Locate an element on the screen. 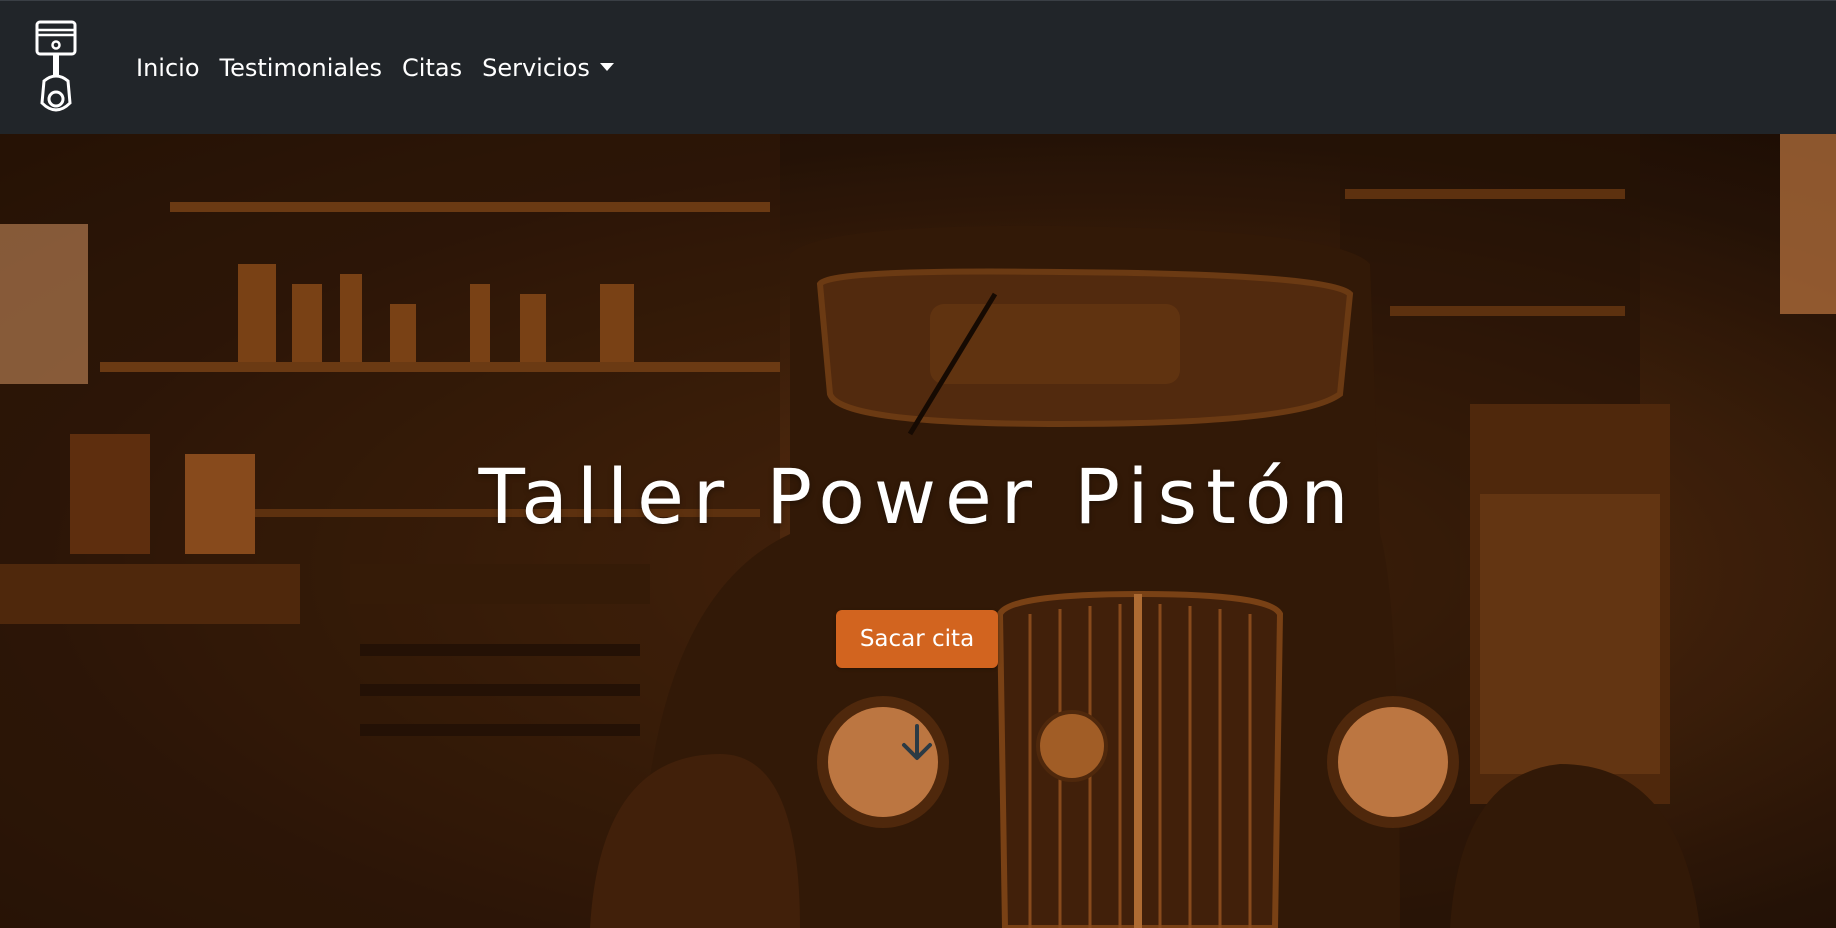 The height and width of the screenshot is (928, 1836). scroll-down-button is located at coordinates (917, 743).